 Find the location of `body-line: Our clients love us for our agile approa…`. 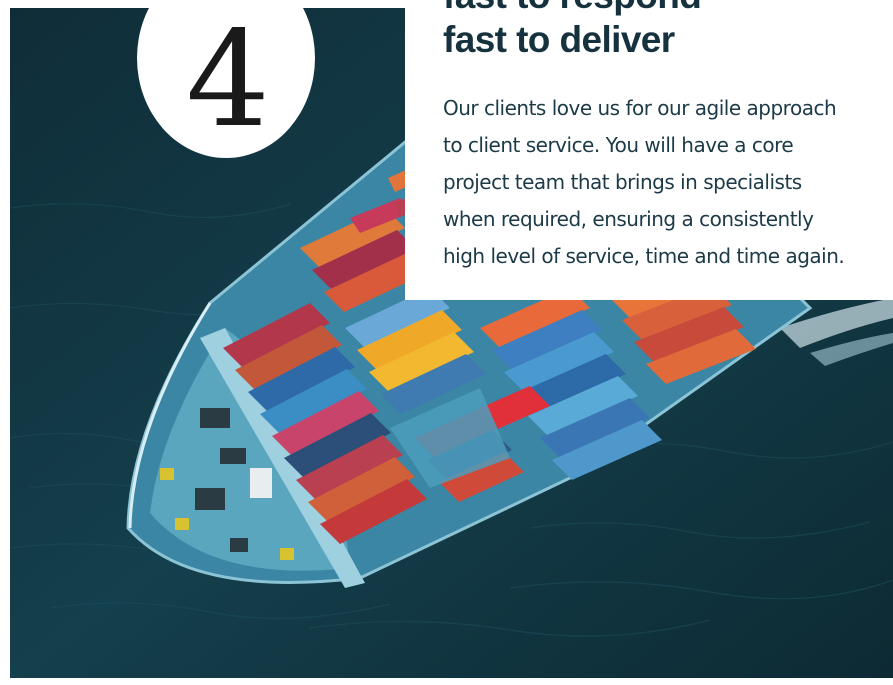

body-line: Our clients love us for our agile approa… is located at coordinates (640, 108).